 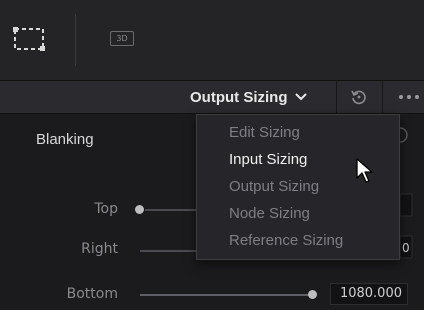 What do you see at coordinates (411, 97) in the screenshot?
I see `more-options-icon` at bounding box center [411, 97].